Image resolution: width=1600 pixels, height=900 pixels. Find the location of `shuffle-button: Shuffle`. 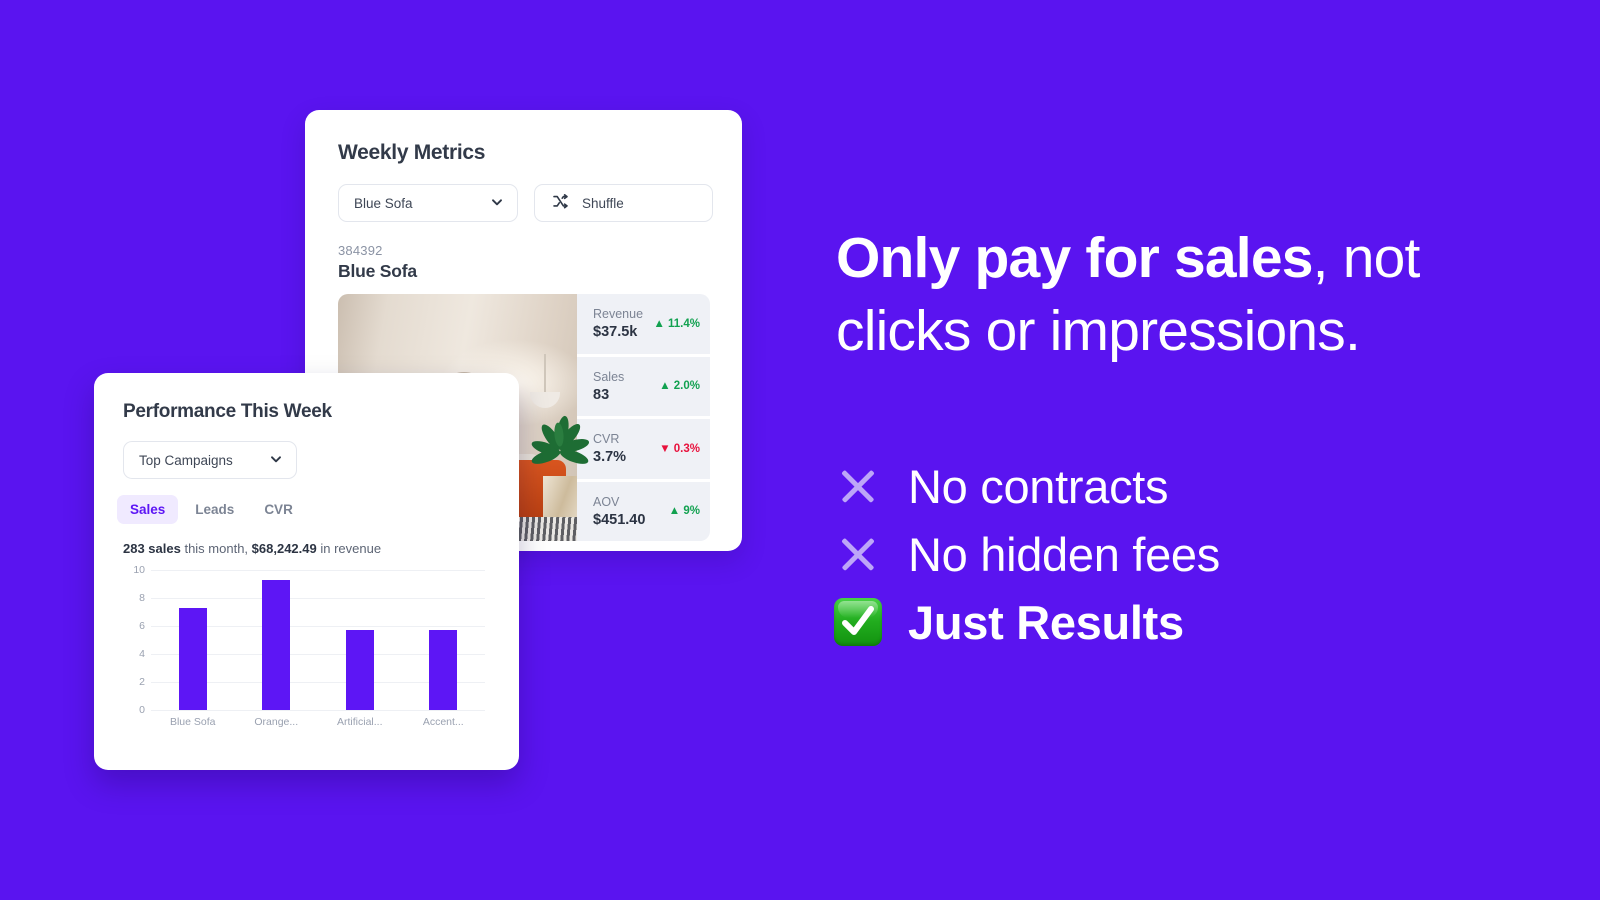

shuffle-button: Shuffle is located at coordinates (623, 203).